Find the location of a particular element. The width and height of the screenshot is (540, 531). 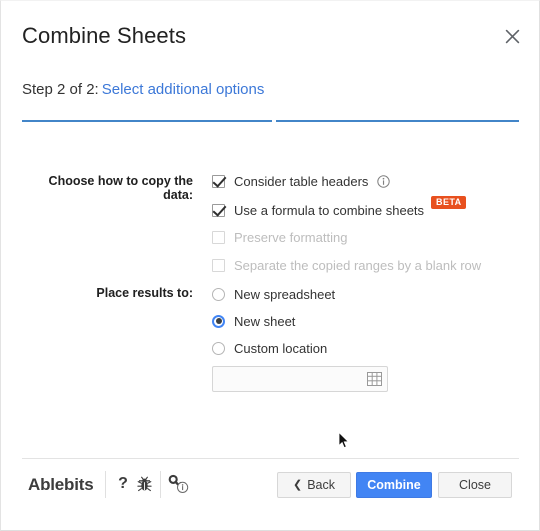

page-title: Combine Sheets is located at coordinates (104, 35).